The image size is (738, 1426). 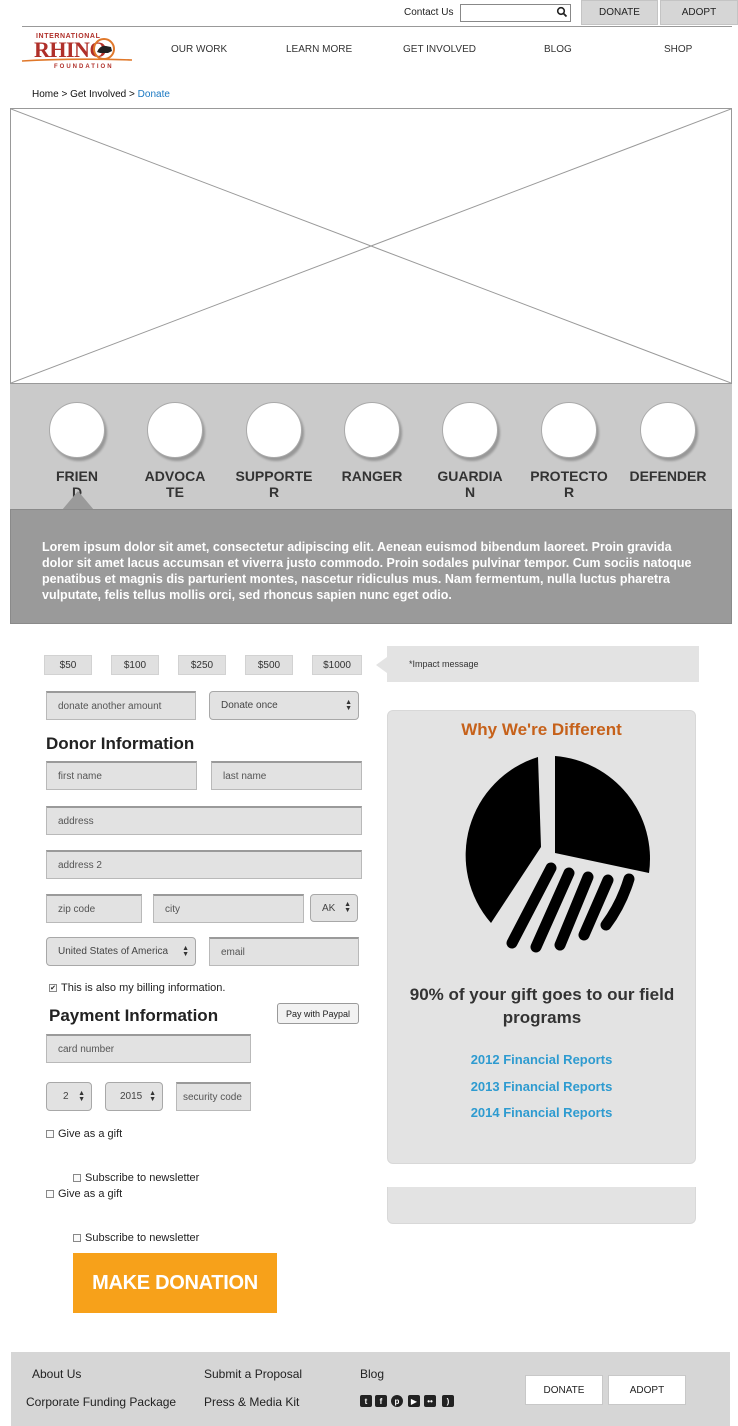 I want to click on level-guardian-icon, so click(x=470, y=430).